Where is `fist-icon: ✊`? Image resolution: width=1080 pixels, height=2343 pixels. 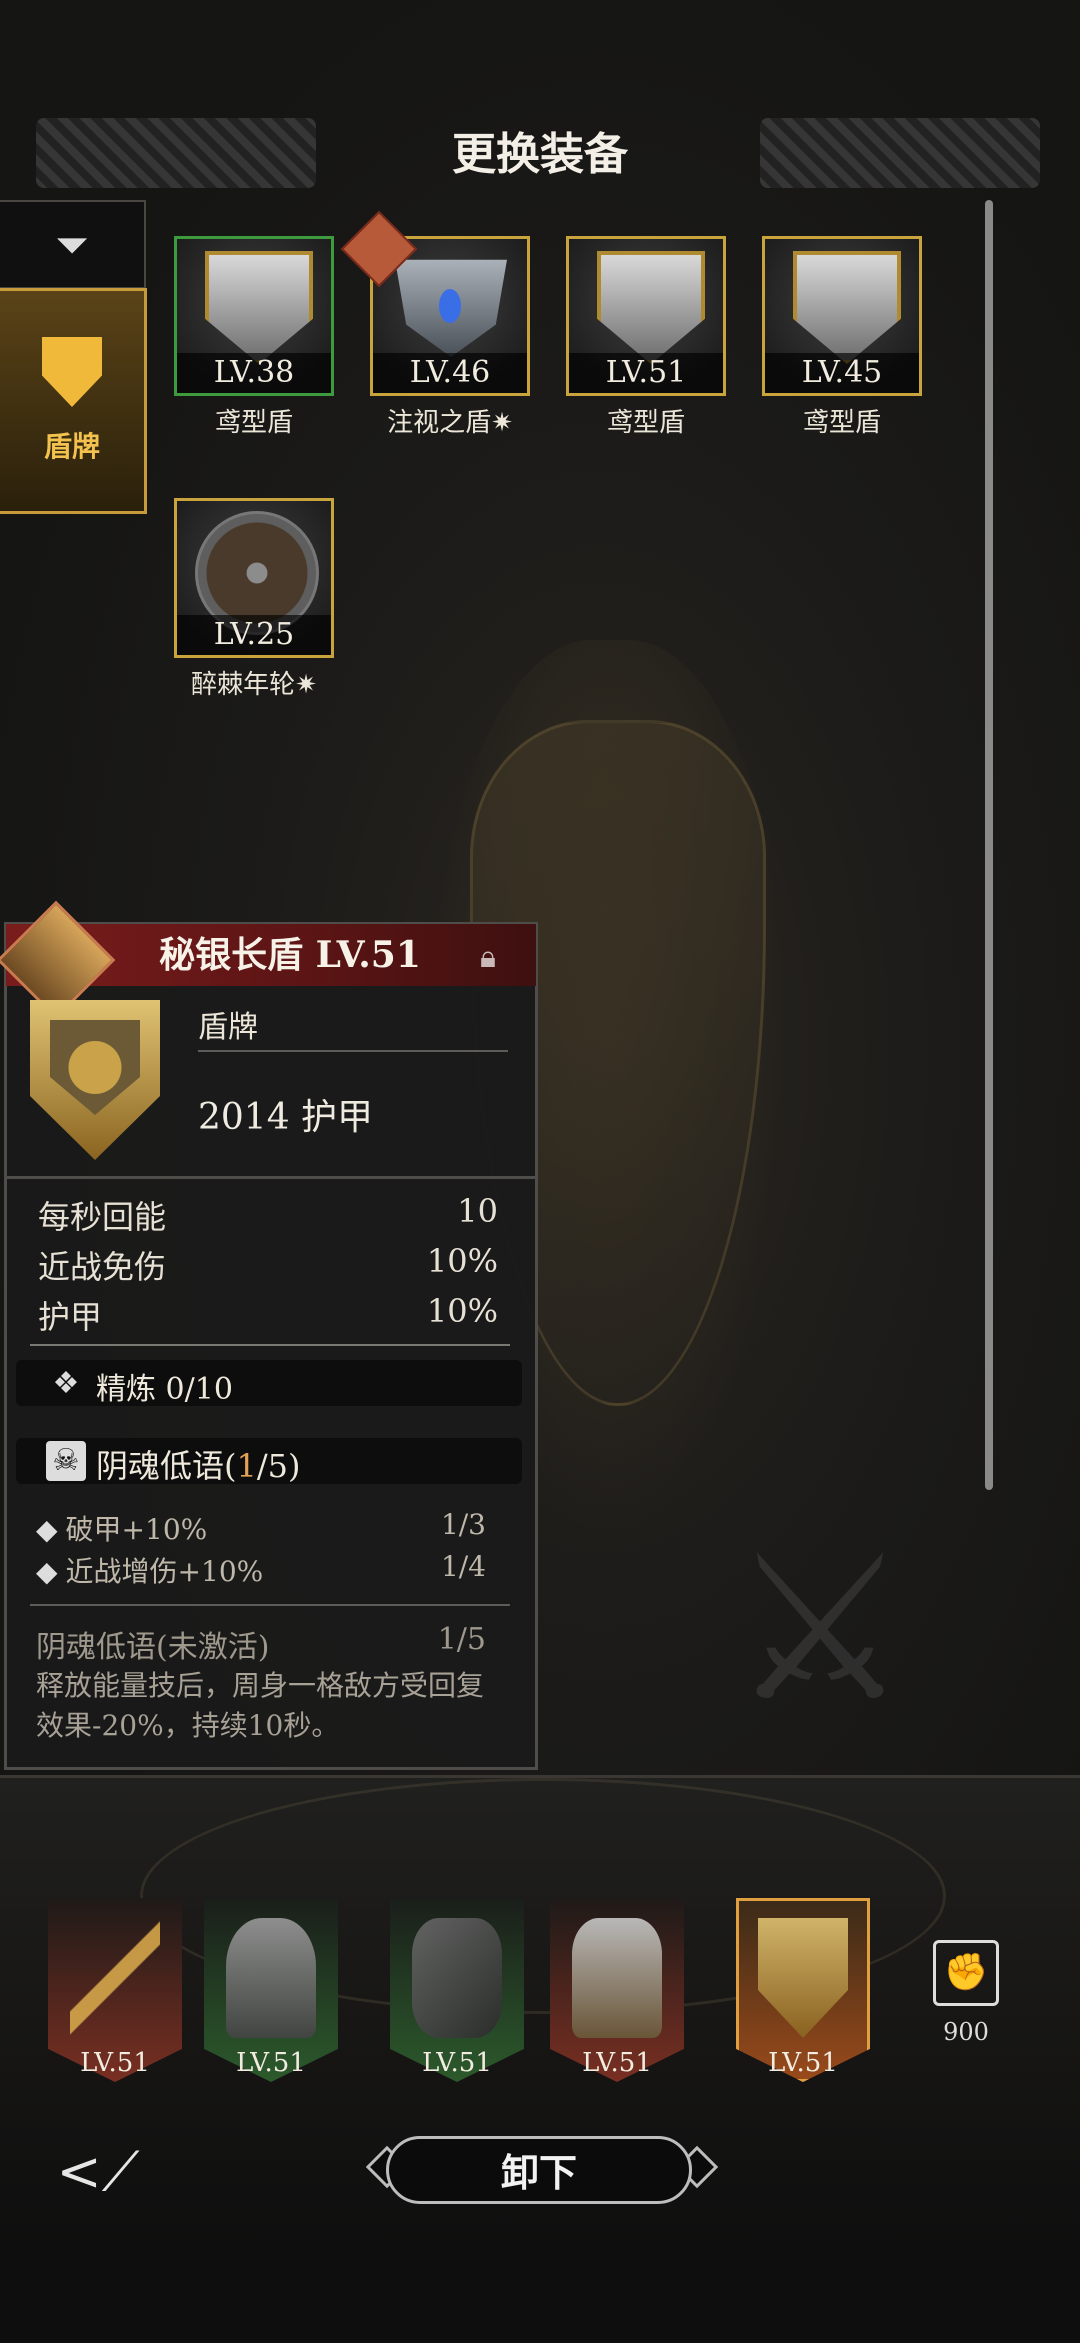
fist-icon: ✊ is located at coordinates (966, 1973).